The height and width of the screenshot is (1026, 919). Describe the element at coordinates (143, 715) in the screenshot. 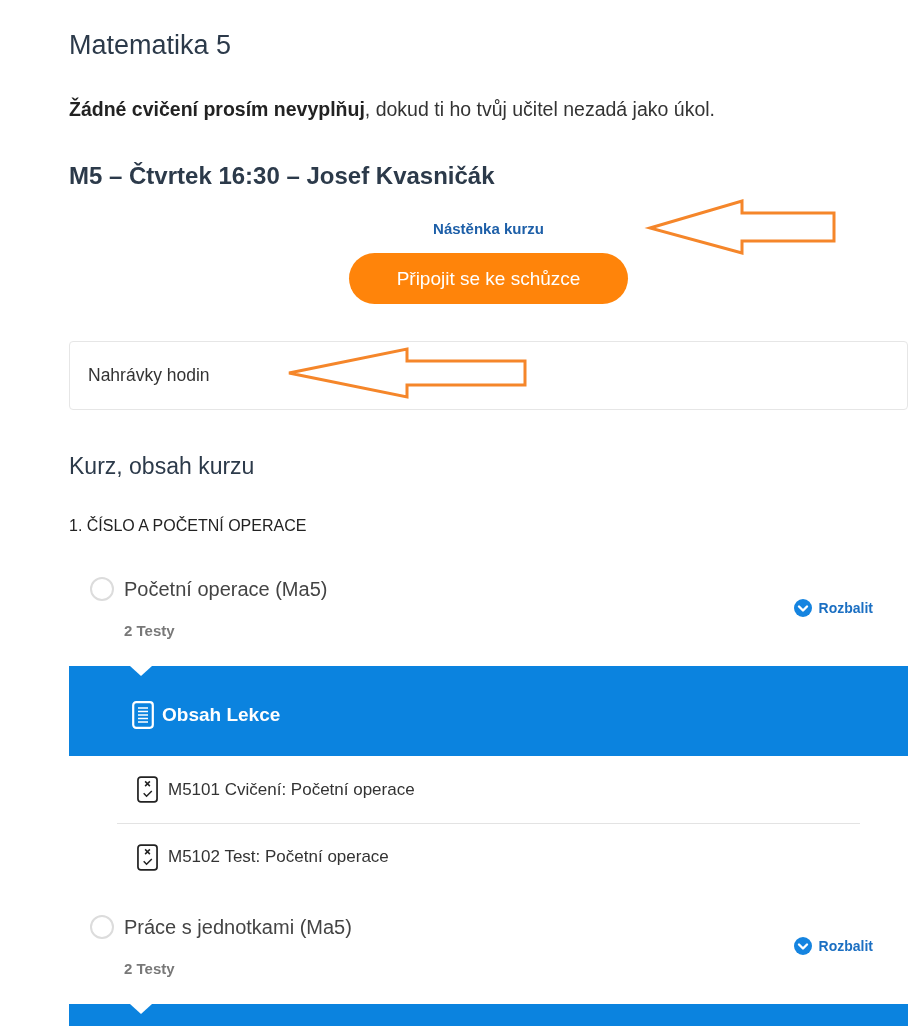

I see `document-icon` at that location.